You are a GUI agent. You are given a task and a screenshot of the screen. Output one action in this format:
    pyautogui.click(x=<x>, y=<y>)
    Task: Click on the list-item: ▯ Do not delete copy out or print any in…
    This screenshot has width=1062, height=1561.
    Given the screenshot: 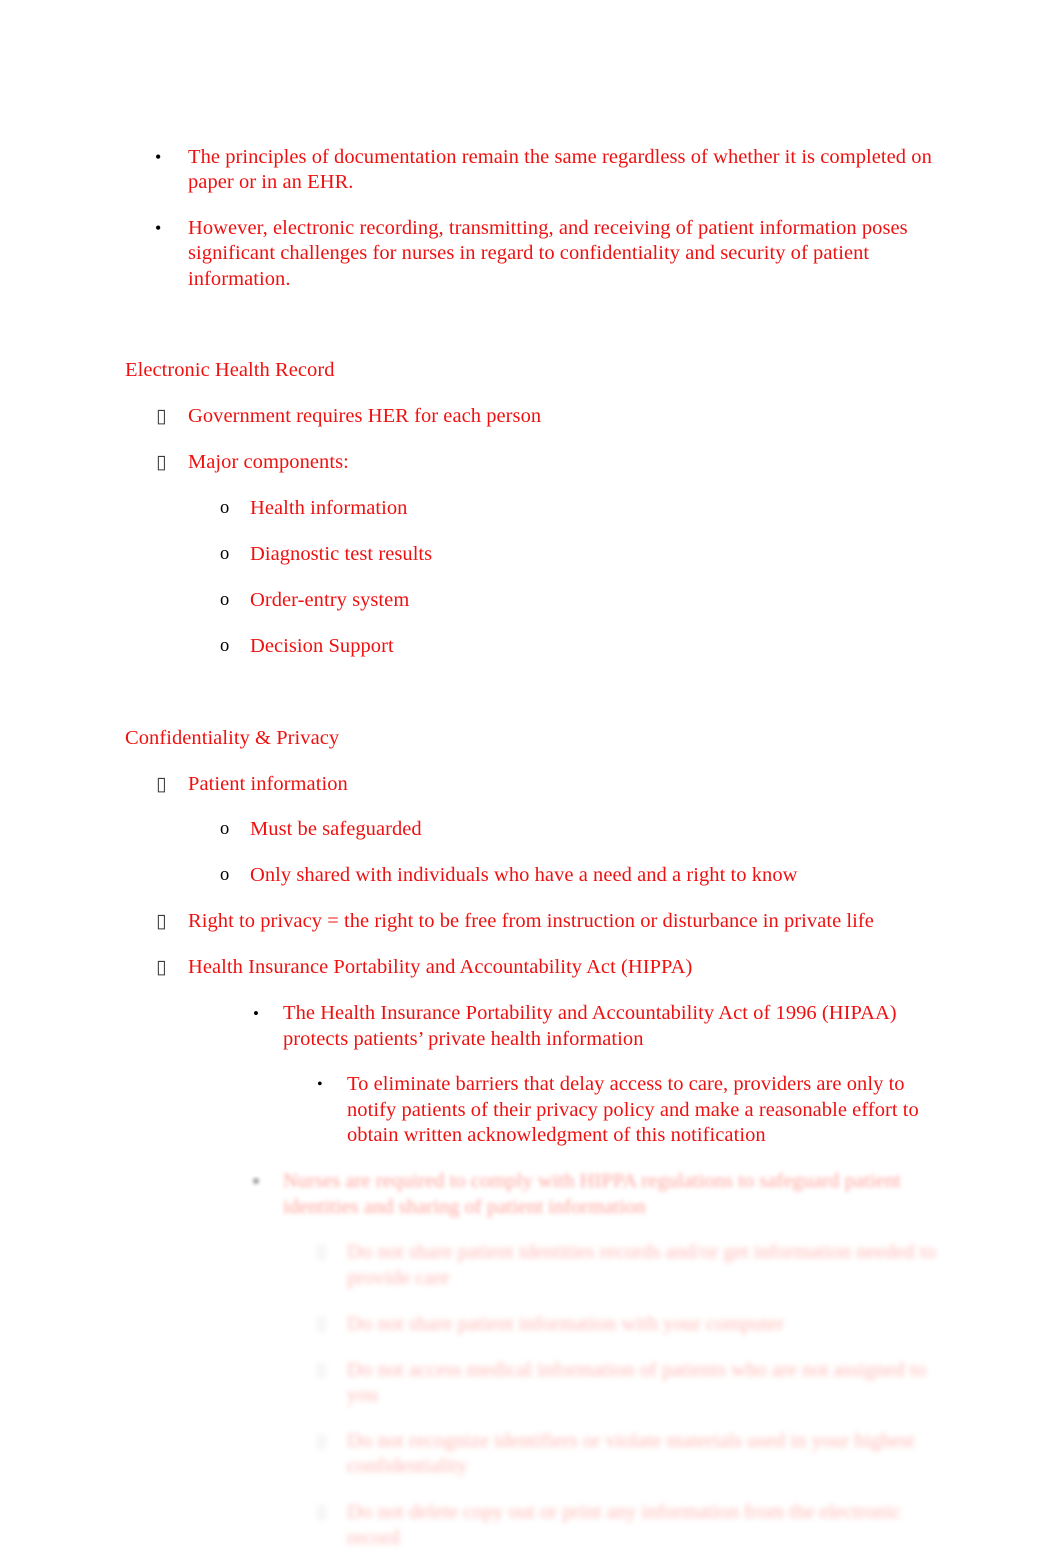 What is the action you would take?
    pyautogui.click(x=532, y=1525)
    